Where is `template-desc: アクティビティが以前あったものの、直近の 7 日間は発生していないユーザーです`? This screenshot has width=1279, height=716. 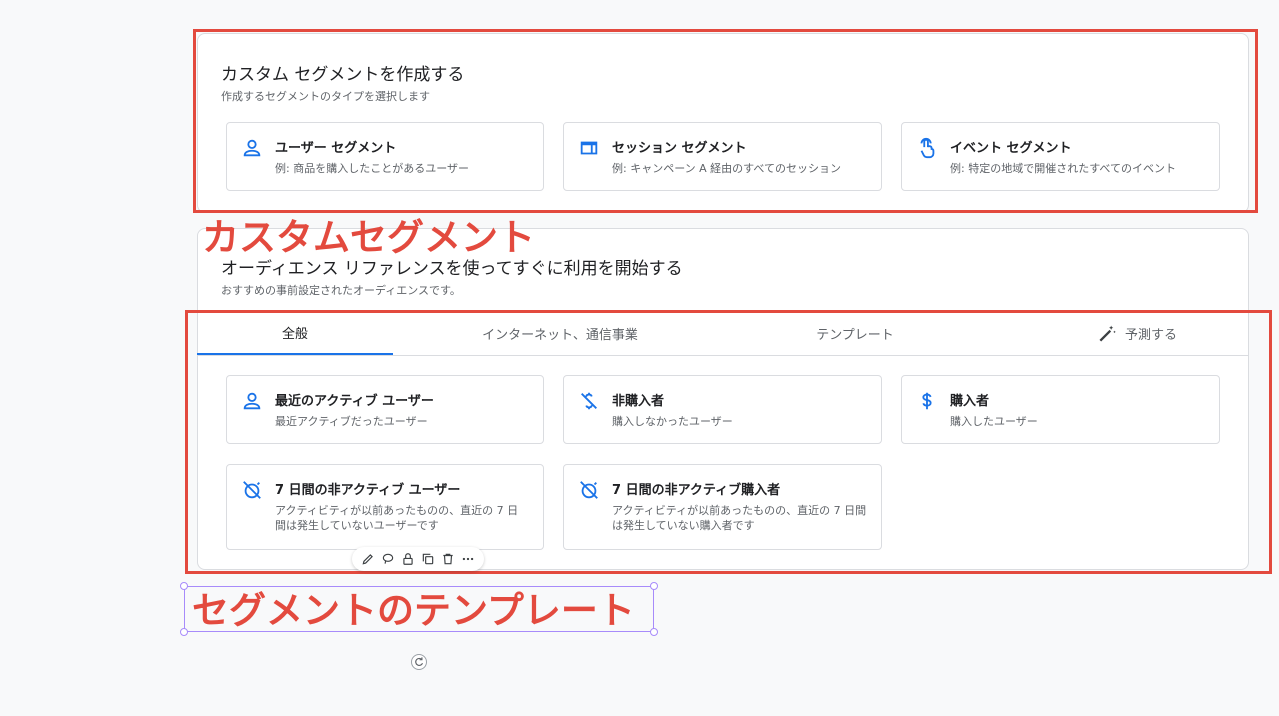
template-desc: アクティビティが以前あったものの、直近の 7 日間は発生していないユーザーです is located at coordinates (397, 518).